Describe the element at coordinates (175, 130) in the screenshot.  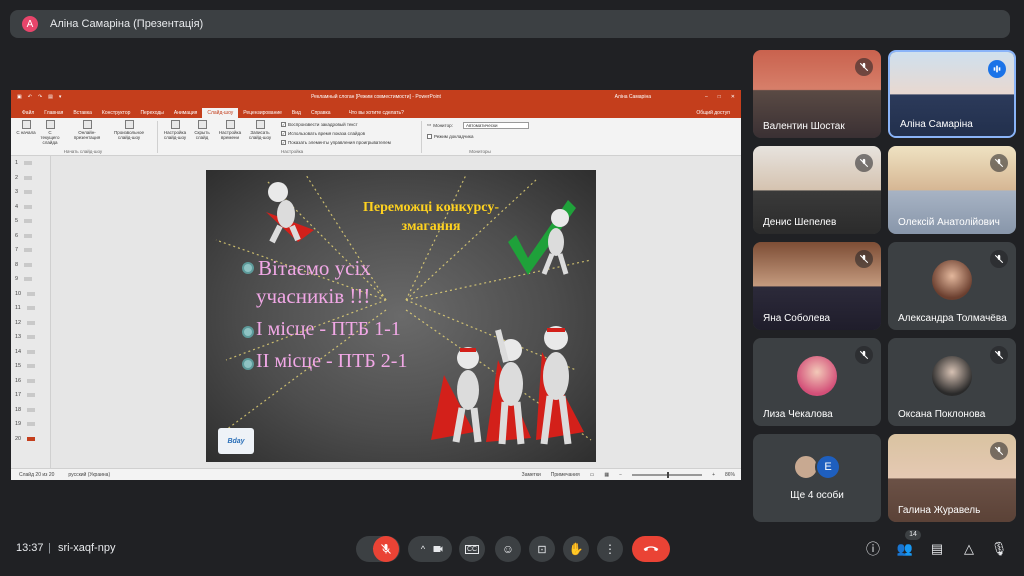
I see `setup-show-button: Настройка слайд-шоу` at that location.